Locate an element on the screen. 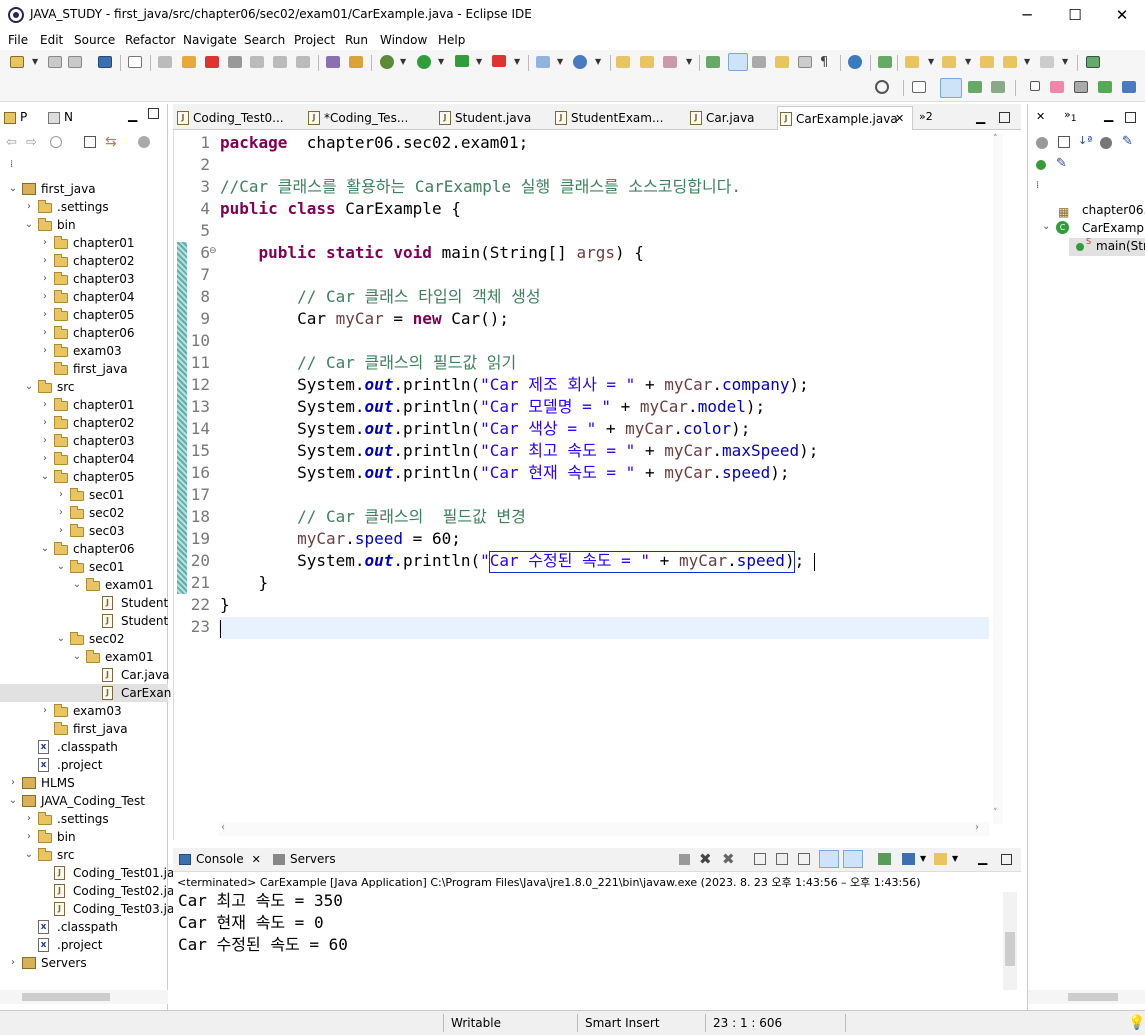 The image size is (1145, 1035). hide-local-types-icon is located at coordinates (1041, 165).